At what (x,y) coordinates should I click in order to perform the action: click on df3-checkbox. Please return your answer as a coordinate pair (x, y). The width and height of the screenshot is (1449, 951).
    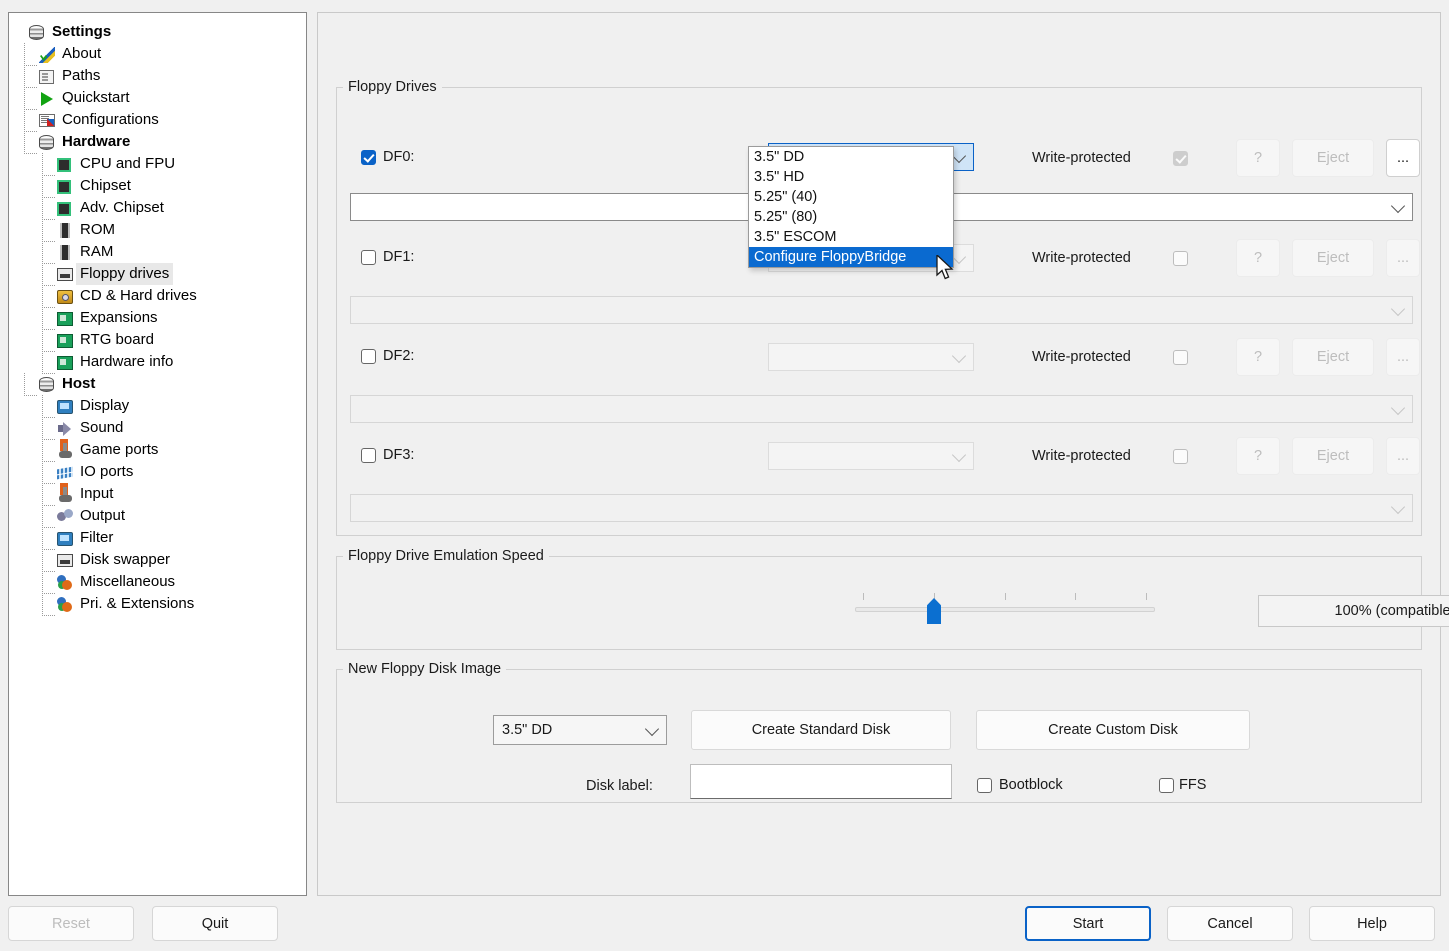
    Looking at the image, I should click on (368, 455).